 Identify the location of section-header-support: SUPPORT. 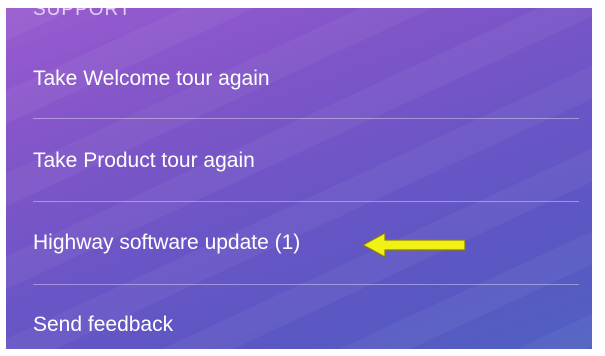
(82, 14).